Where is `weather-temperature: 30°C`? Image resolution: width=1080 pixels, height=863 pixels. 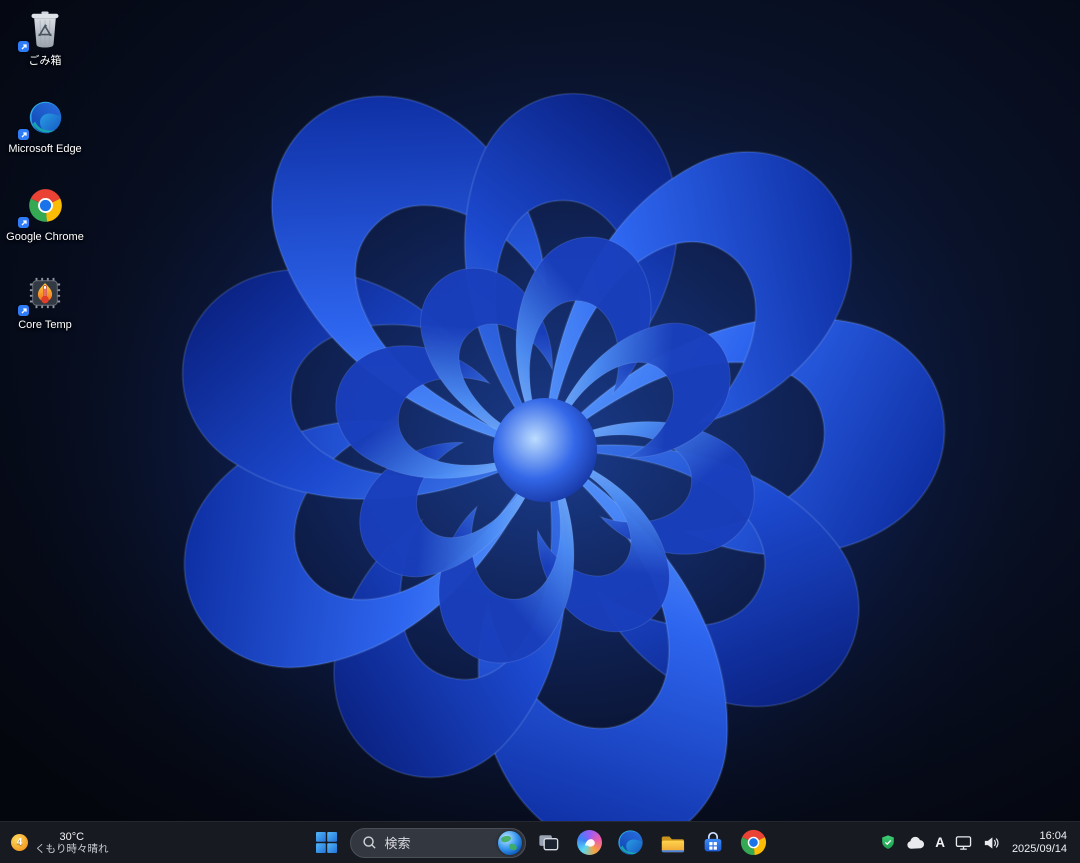
weather-temperature: 30°C is located at coordinates (72, 836).